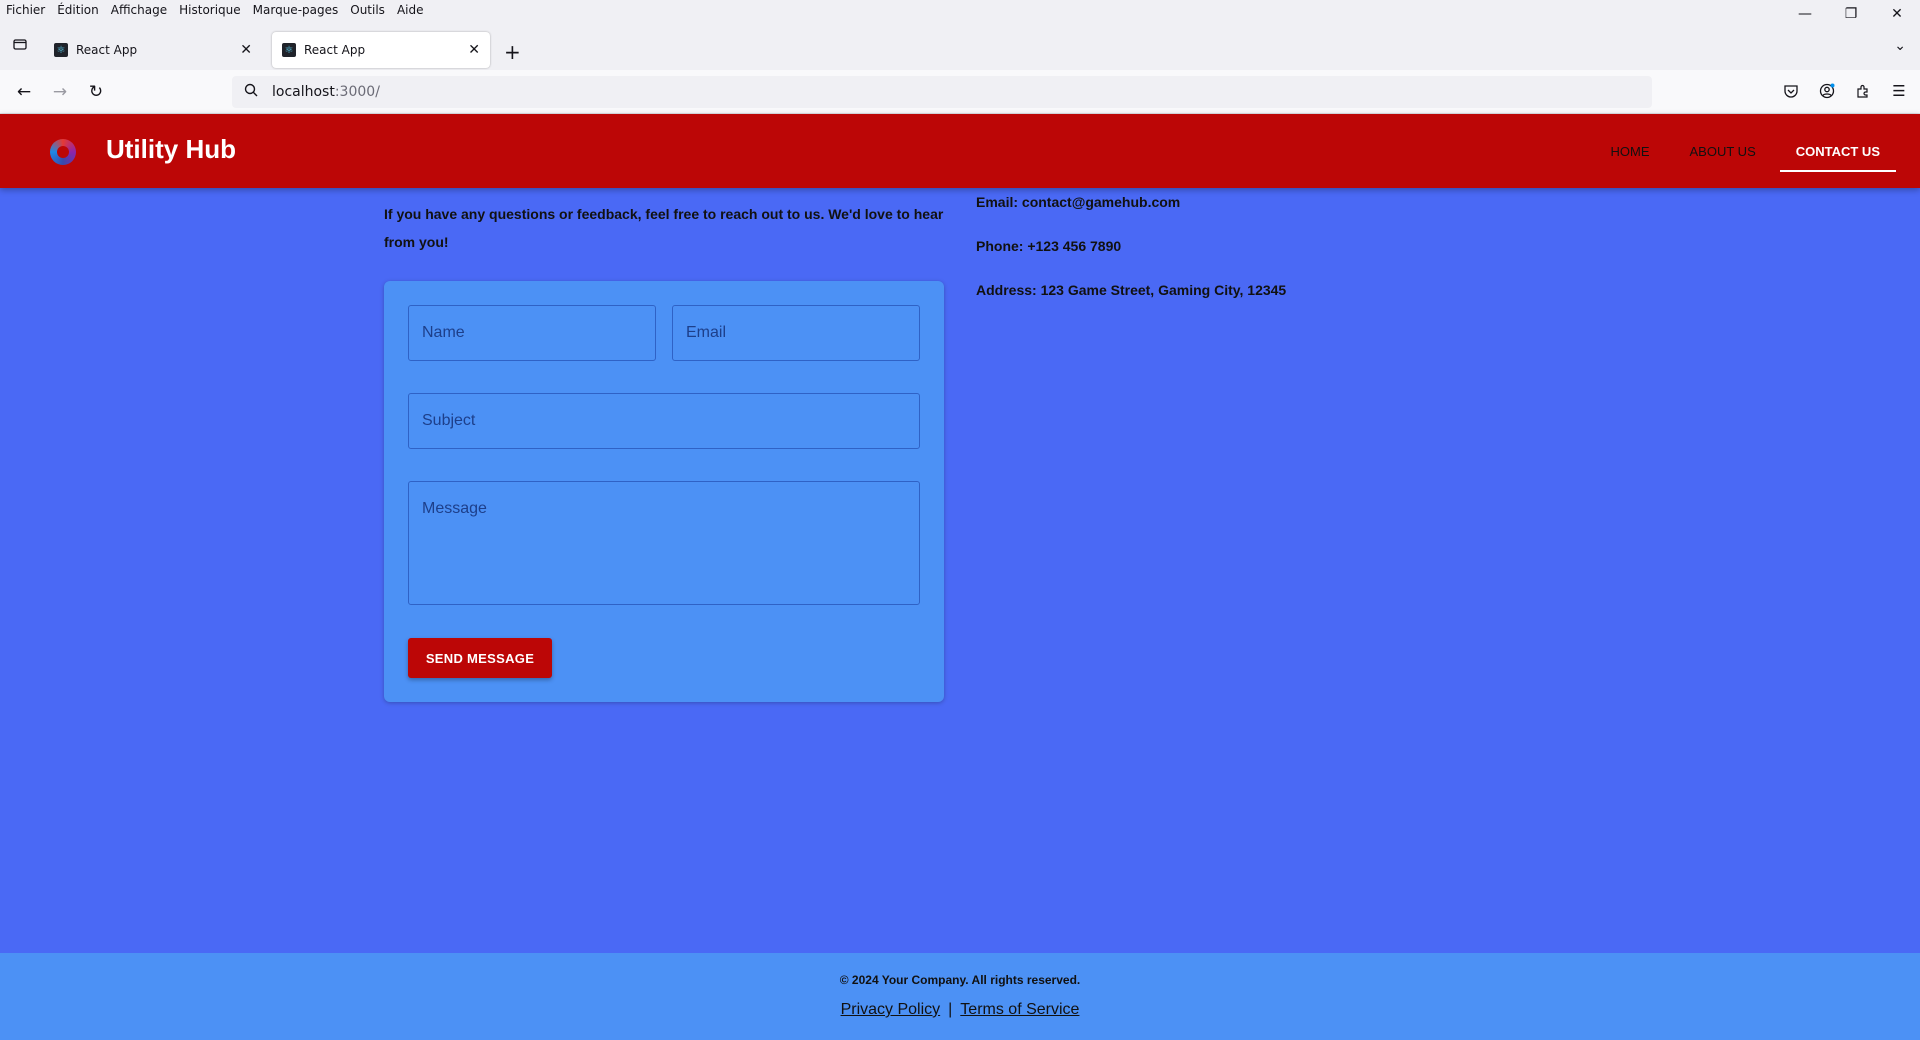 This screenshot has width=1920, height=1040. Describe the element at coordinates (78, 10) in the screenshot. I see `menu-edit: Édition` at that location.